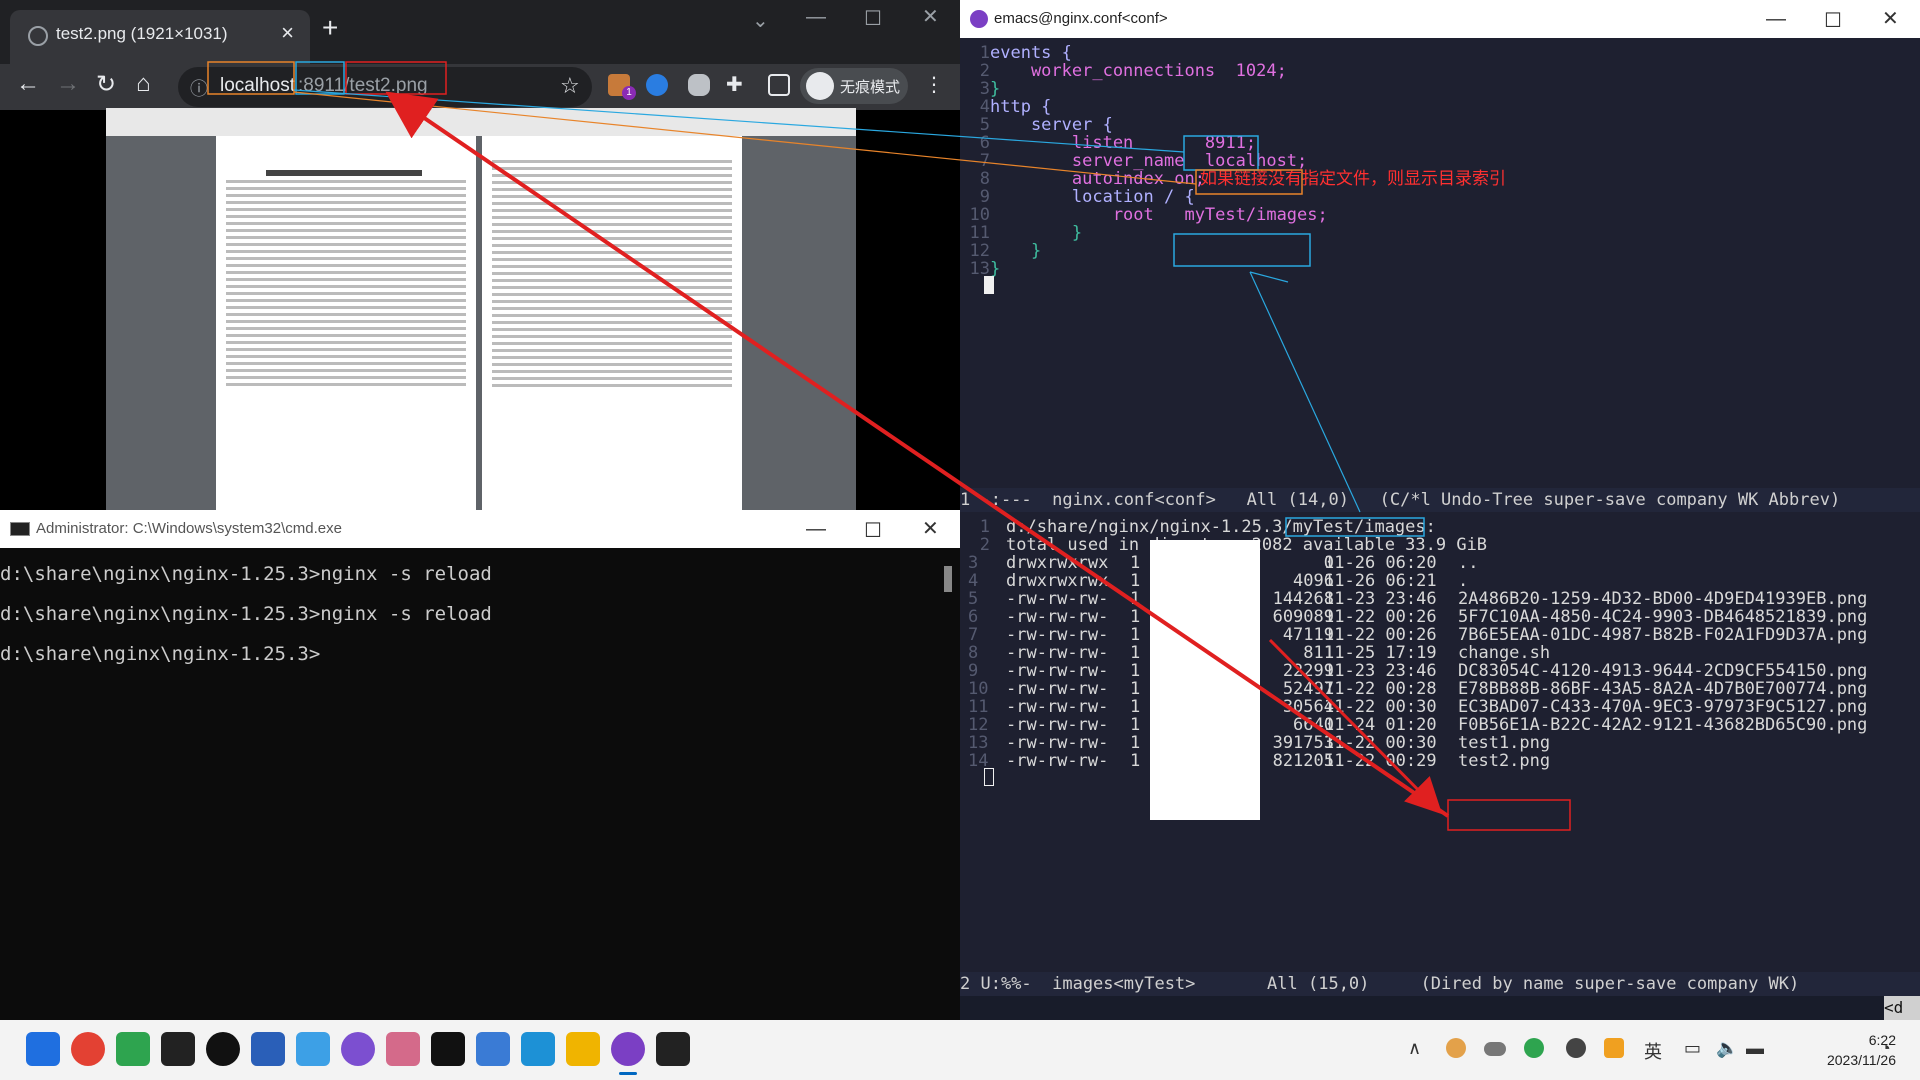  What do you see at coordinates (403, 1049) in the screenshot?
I see `app-colorful-icon` at bounding box center [403, 1049].